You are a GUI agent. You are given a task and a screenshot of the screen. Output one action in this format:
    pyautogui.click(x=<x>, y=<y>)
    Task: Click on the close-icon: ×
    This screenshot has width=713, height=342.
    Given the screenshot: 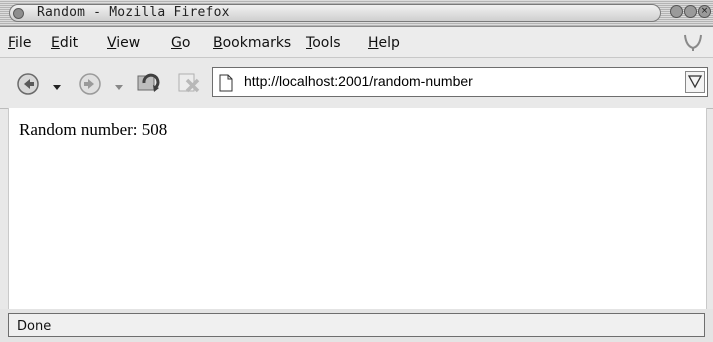 What is the action you would take?
    pyautogui.click(x=704, y=11)
    